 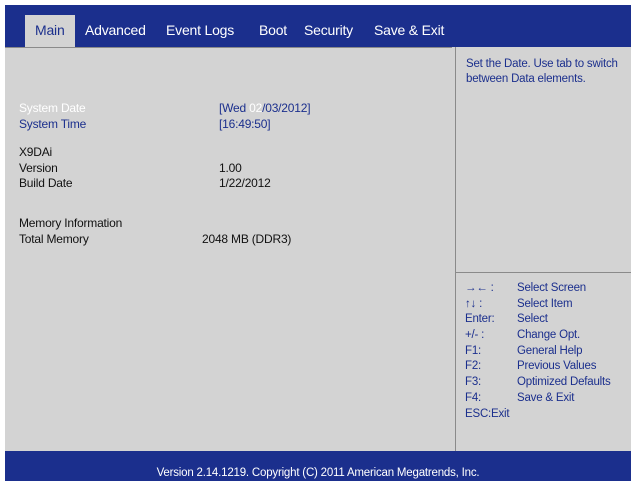 I want to click on key-desc: Previous Values, so click(x=557, y=366).